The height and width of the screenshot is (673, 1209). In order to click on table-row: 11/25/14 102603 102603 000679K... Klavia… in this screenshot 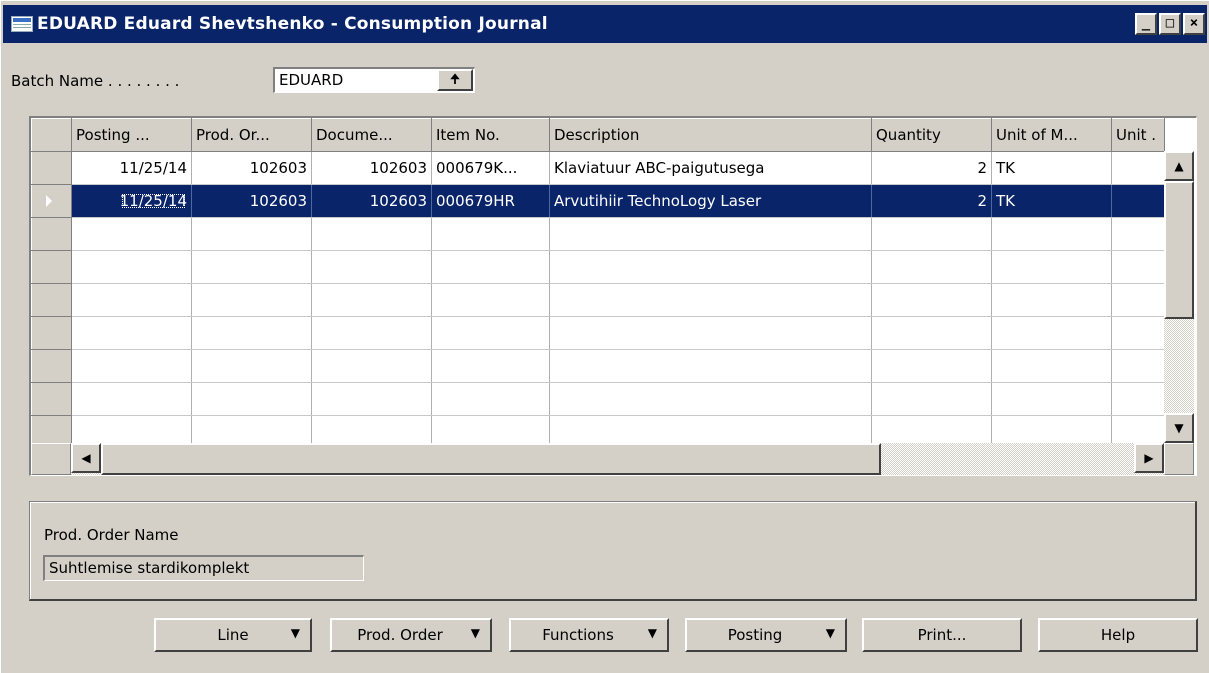, I will do `click(598, 168)`.